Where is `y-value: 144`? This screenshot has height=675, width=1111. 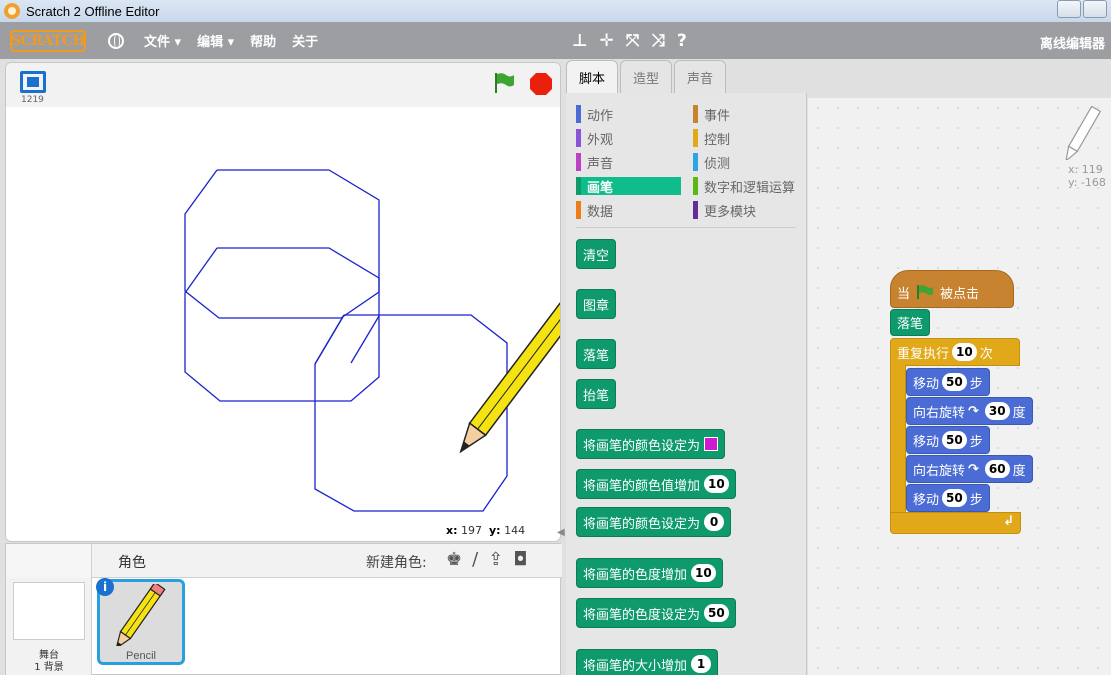
y-value: 144 is located at coordinates (515, 530).